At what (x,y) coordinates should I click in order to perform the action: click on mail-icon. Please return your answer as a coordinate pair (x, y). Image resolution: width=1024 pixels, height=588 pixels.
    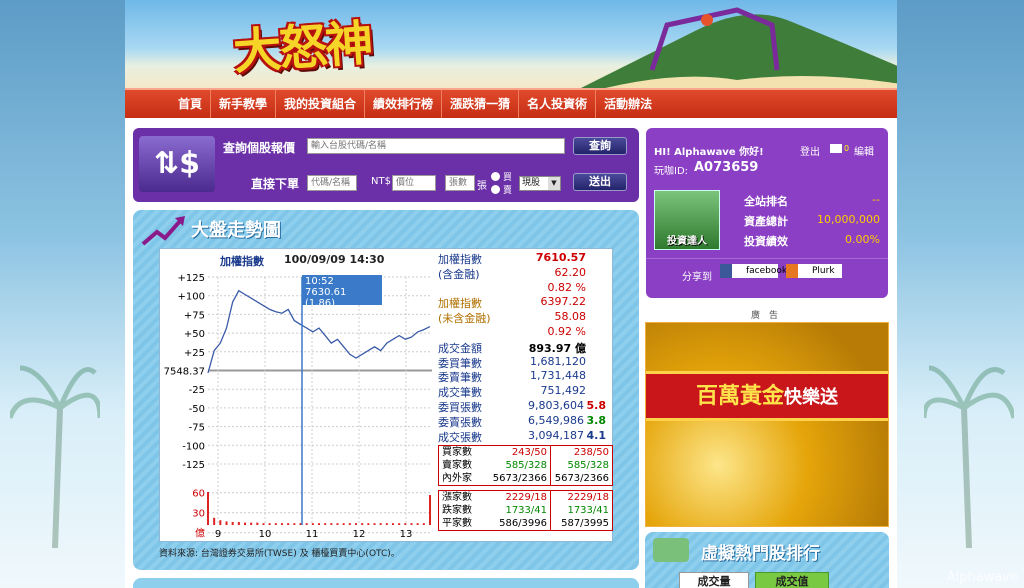
    Looking at the image, I should click on (836, 148).